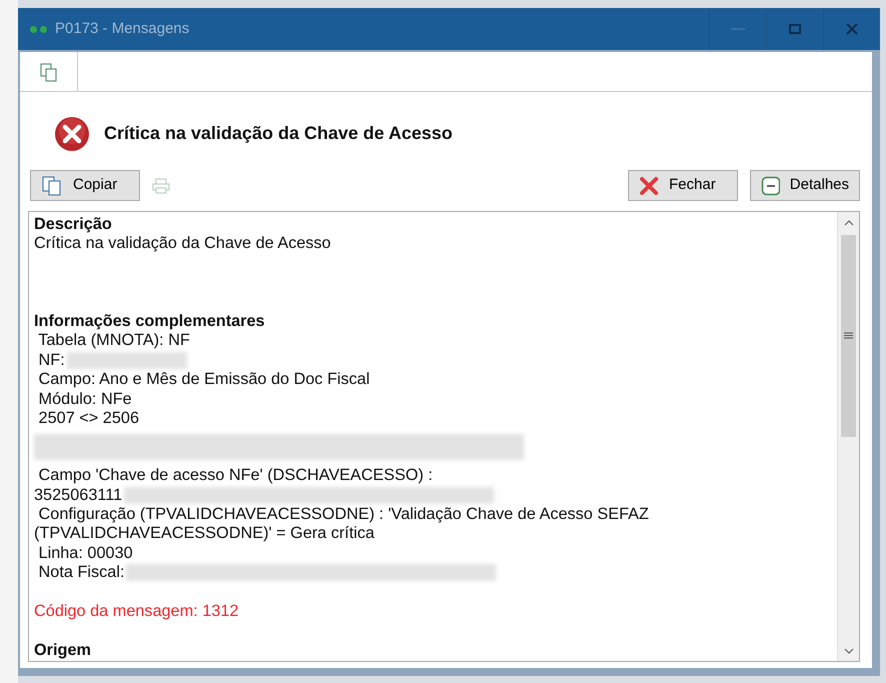  What do you see at coordinates (136, 611) in the screenshot?
I see `error-code-text: Código da mensagem: 1312` at bounding box center [136, 611].